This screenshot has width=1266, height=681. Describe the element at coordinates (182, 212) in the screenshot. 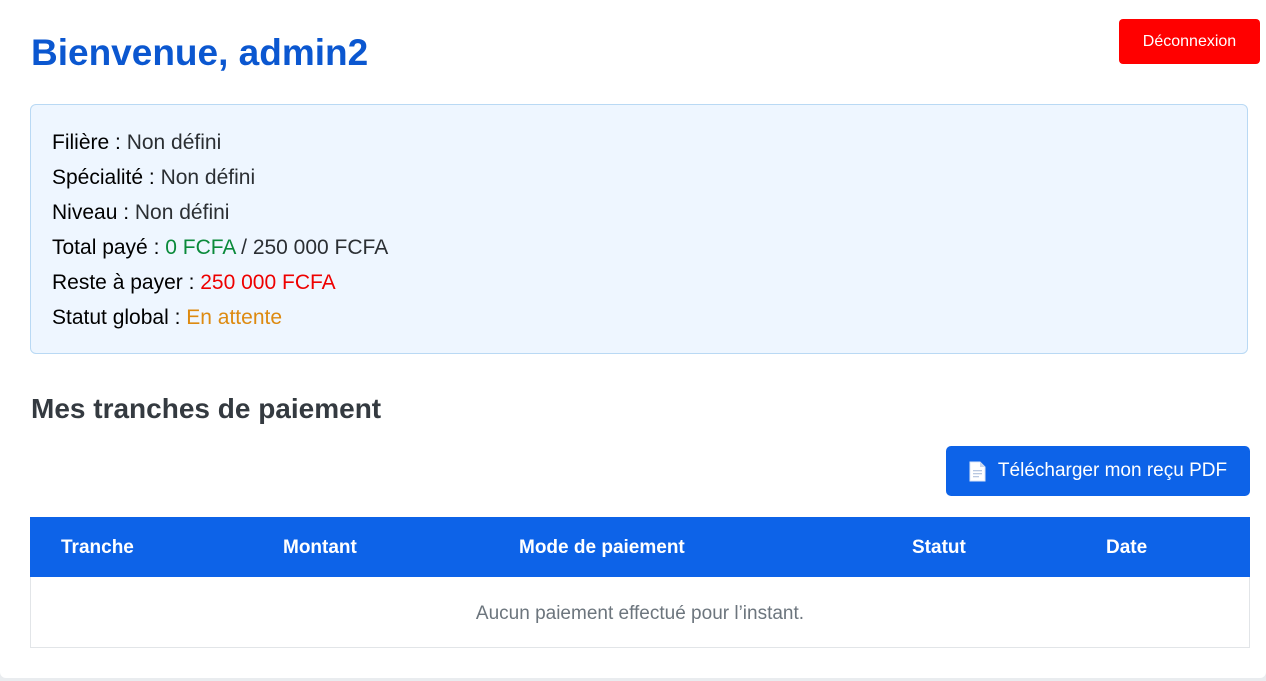

I see `niveau-value: Non défini` at that location.